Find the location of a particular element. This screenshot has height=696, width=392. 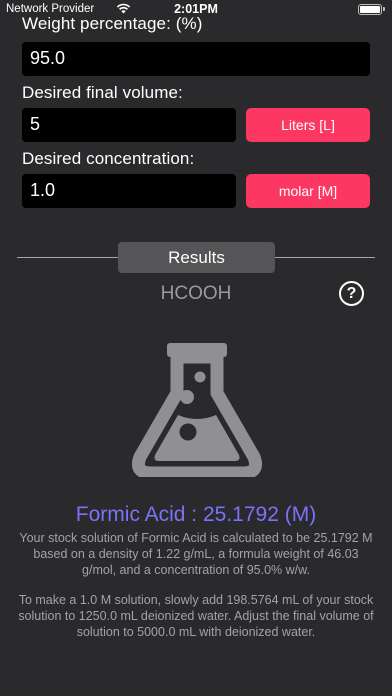

results-tab: Results is located at coordinates (196, 257).